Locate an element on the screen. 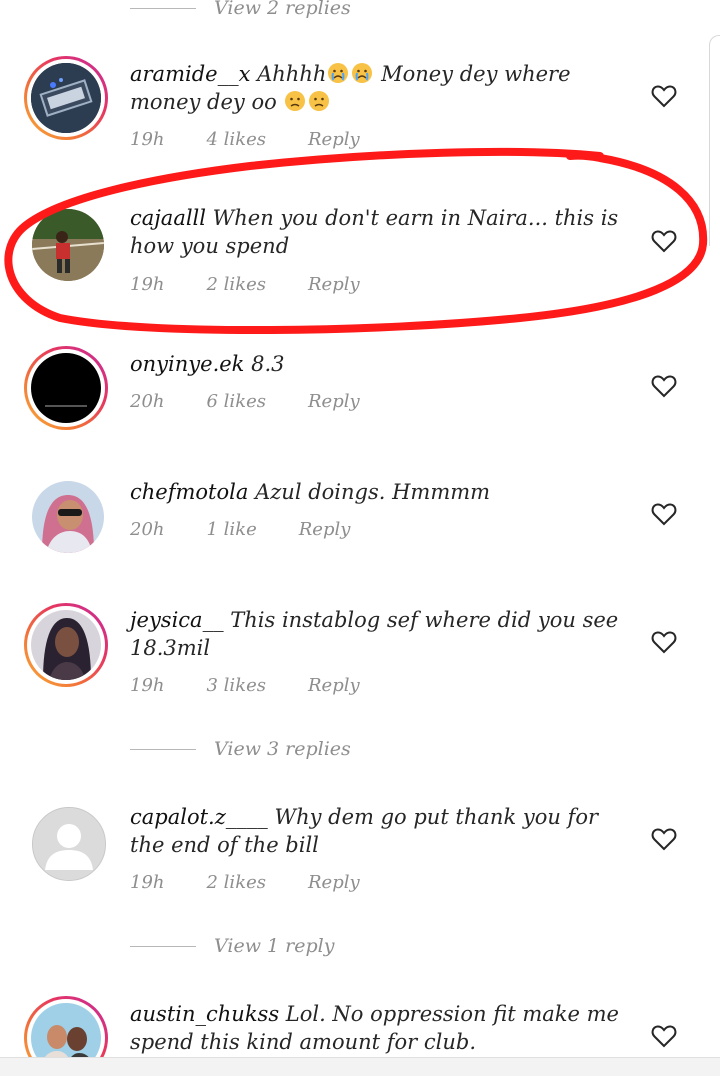  comment-likes: 3 likes is located at coordinates (236, 685).